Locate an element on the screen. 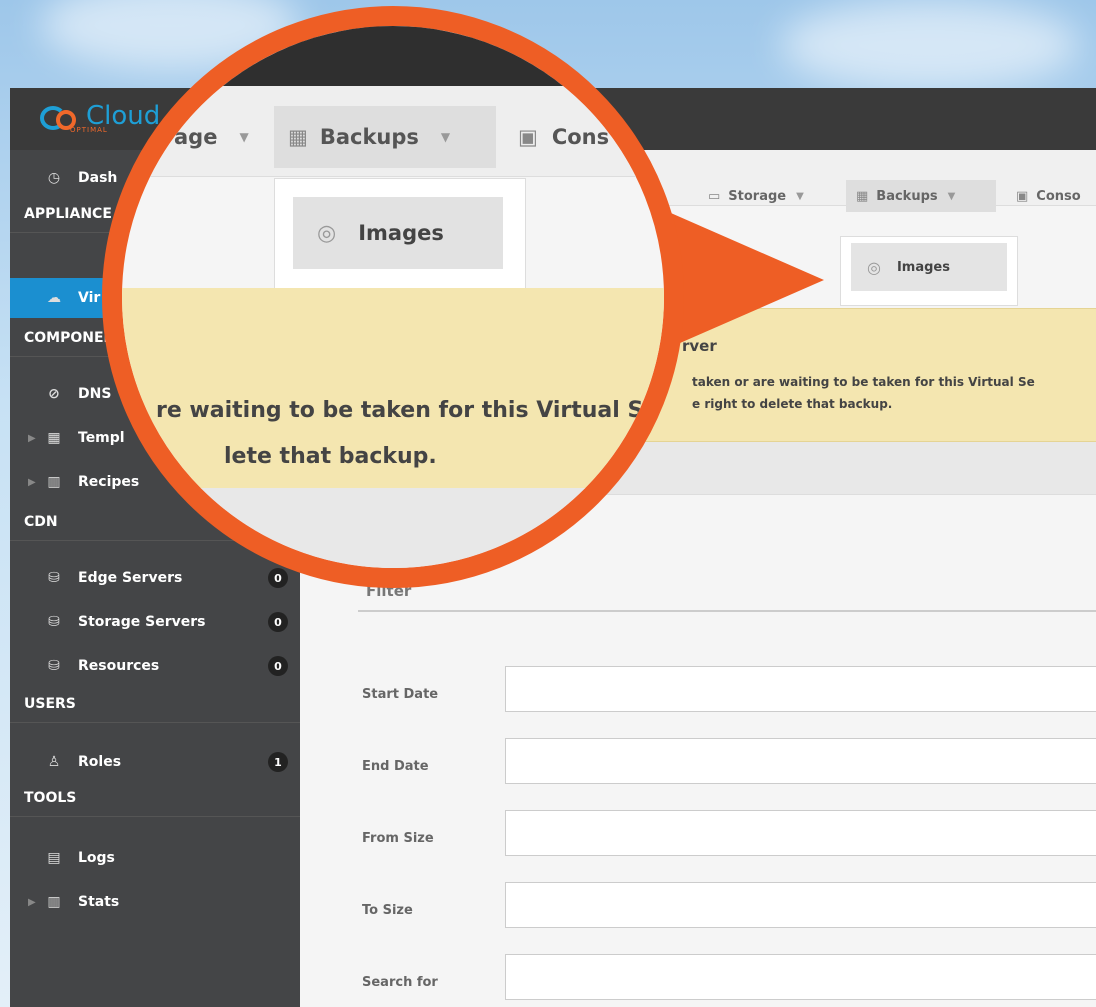  to-size-label: To Size is located at coordinates (387, 910).